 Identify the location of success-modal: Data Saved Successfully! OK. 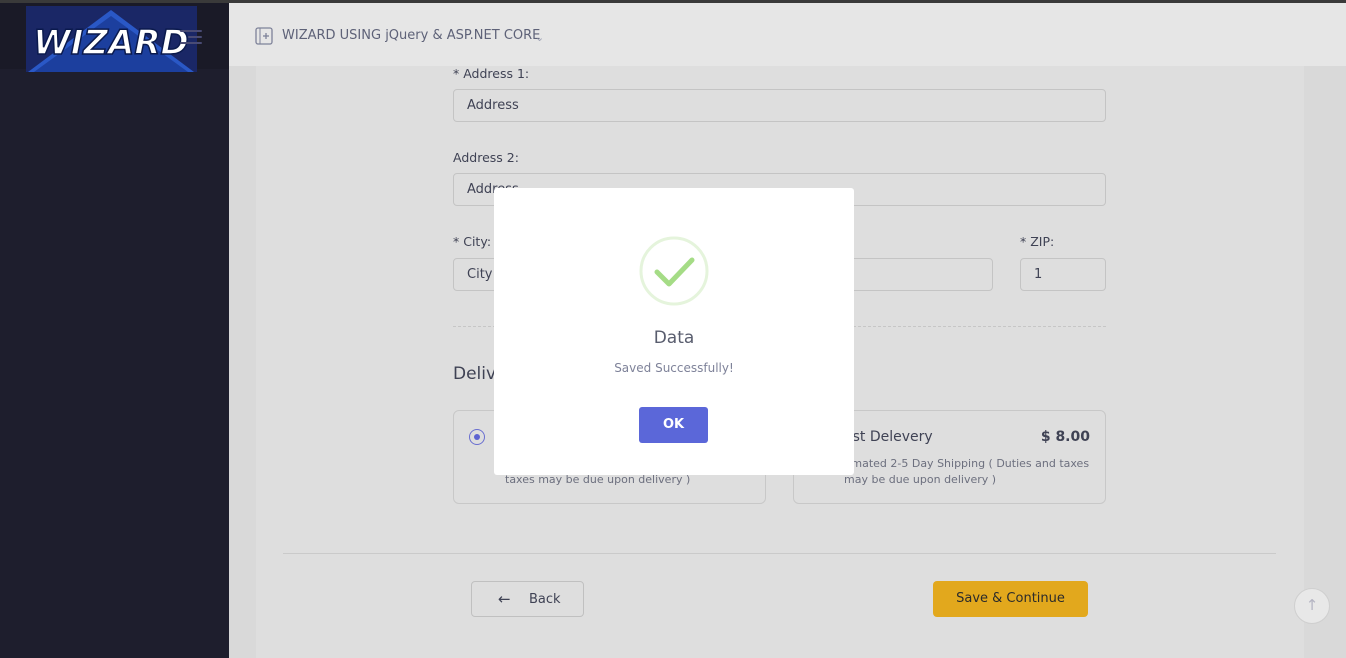
(674, 331).